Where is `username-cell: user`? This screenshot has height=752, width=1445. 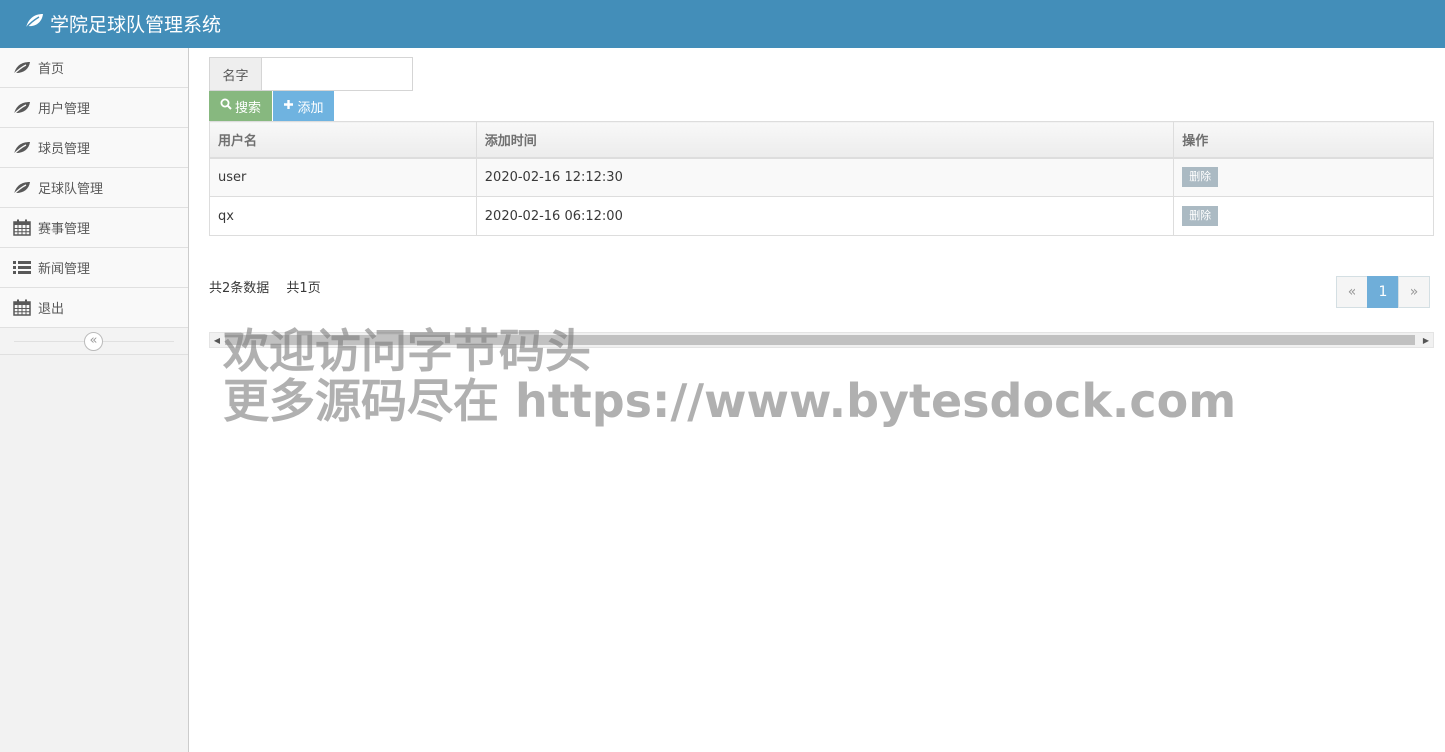 username-cell: user is located at coordinates (343, 177).